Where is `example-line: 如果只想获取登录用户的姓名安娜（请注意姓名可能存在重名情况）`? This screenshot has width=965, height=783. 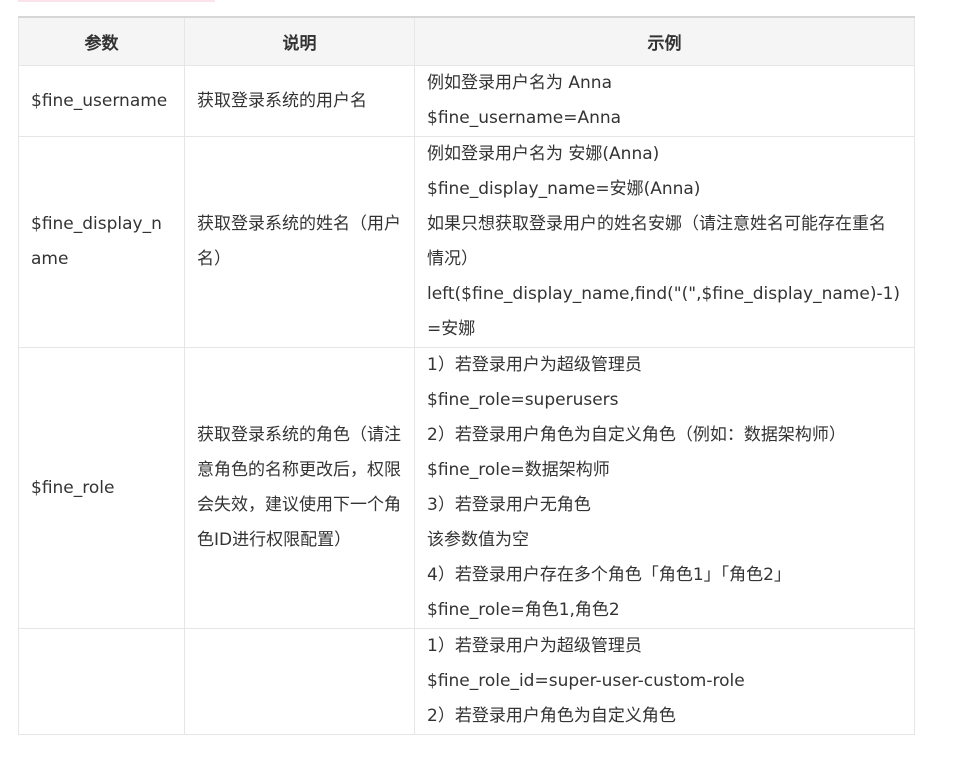 example-line: 如果只想获取登录用户的姓名安娜（请注意姓名可能存在重名情况） is located at coordinates (656, 241).